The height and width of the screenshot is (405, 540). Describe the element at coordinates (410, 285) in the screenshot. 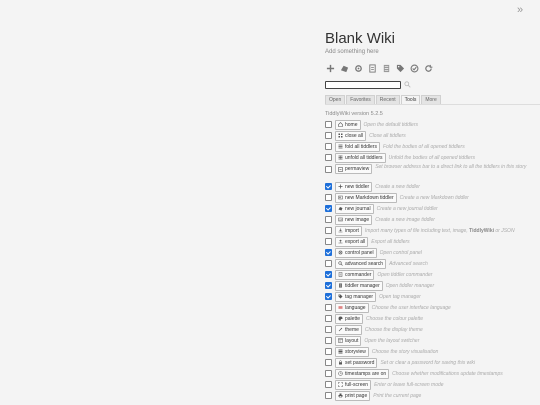

I see `tool-description-text: Open tiddler manager` at that location.